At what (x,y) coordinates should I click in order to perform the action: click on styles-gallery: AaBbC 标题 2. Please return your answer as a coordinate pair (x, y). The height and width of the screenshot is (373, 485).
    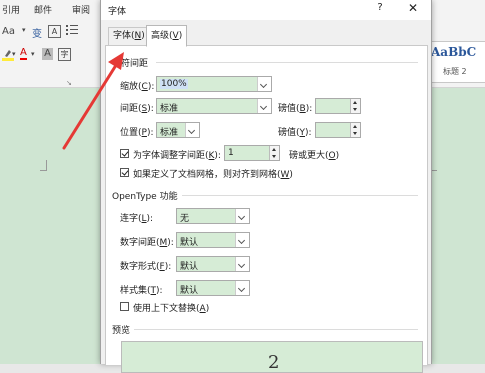
    Looking at the image, I should click on (456, 62).